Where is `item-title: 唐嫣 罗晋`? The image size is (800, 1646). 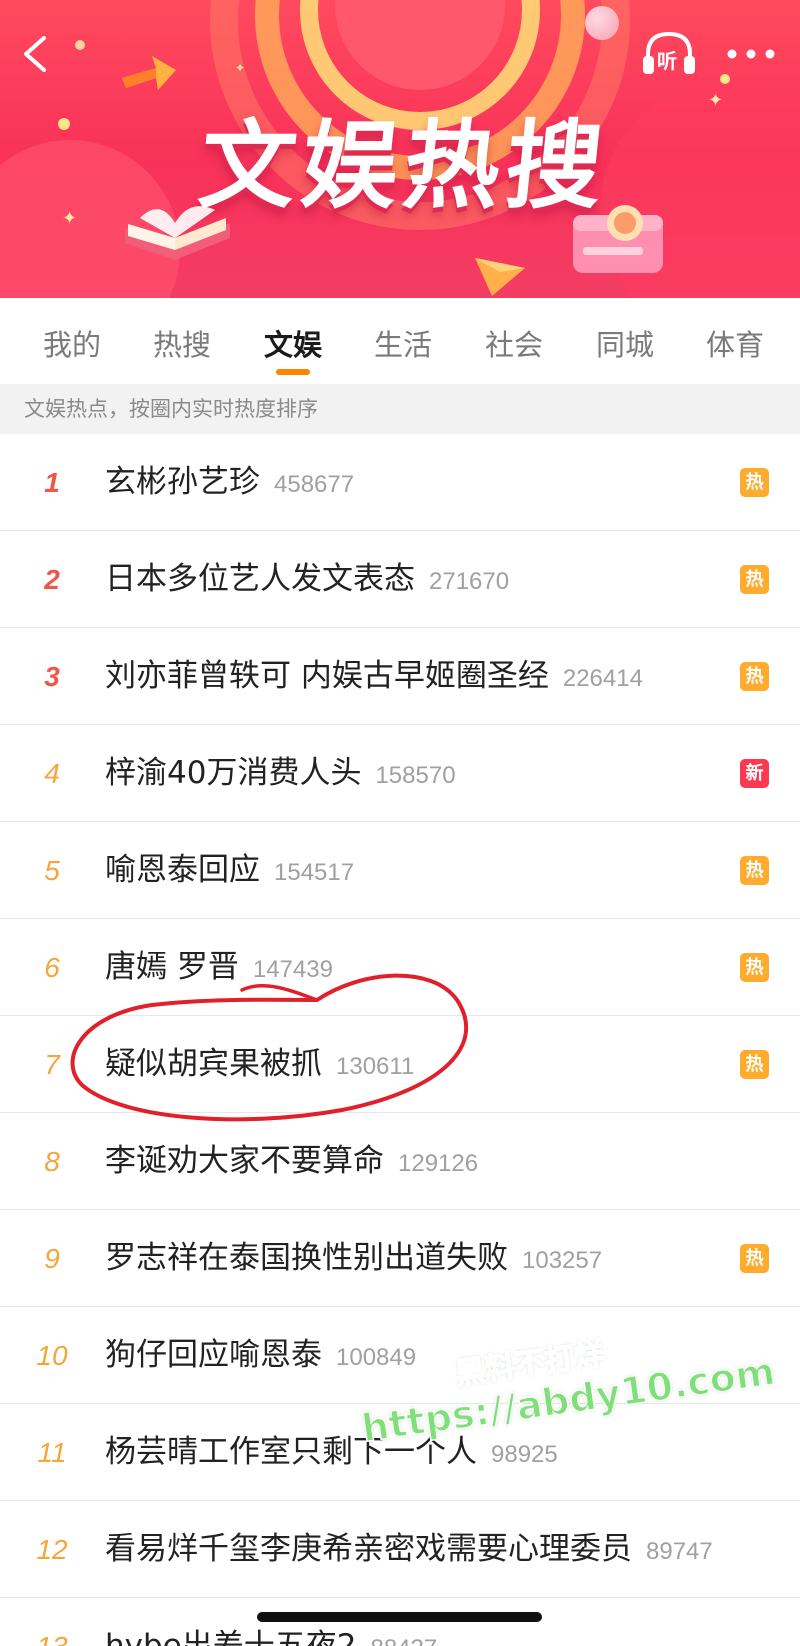 item-title: 唐嫣 罗晋 is located at coordinates (172, 967).